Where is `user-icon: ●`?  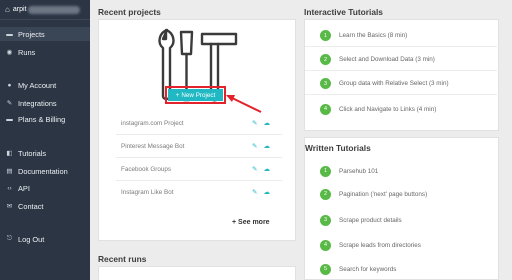 user-icon: ● is located at coordinates (9, 85).